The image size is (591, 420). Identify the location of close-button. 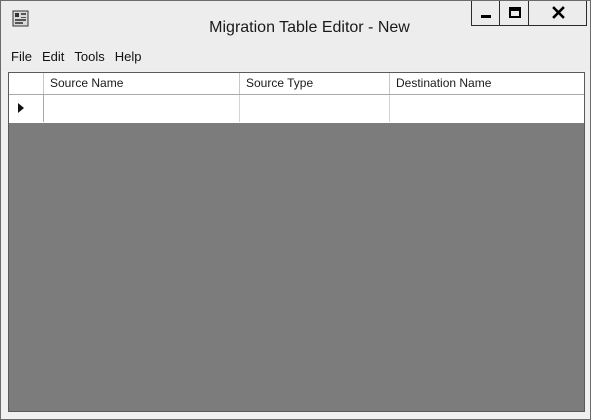
(557, 13).